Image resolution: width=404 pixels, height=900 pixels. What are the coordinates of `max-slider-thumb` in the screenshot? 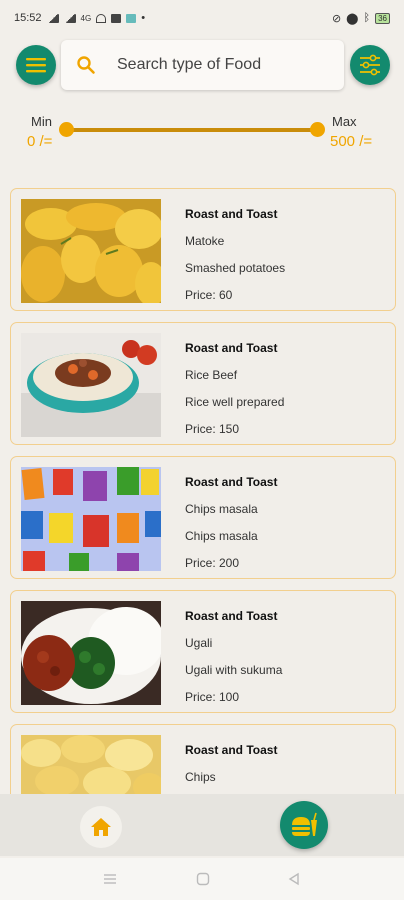 It's located at (317, 129).